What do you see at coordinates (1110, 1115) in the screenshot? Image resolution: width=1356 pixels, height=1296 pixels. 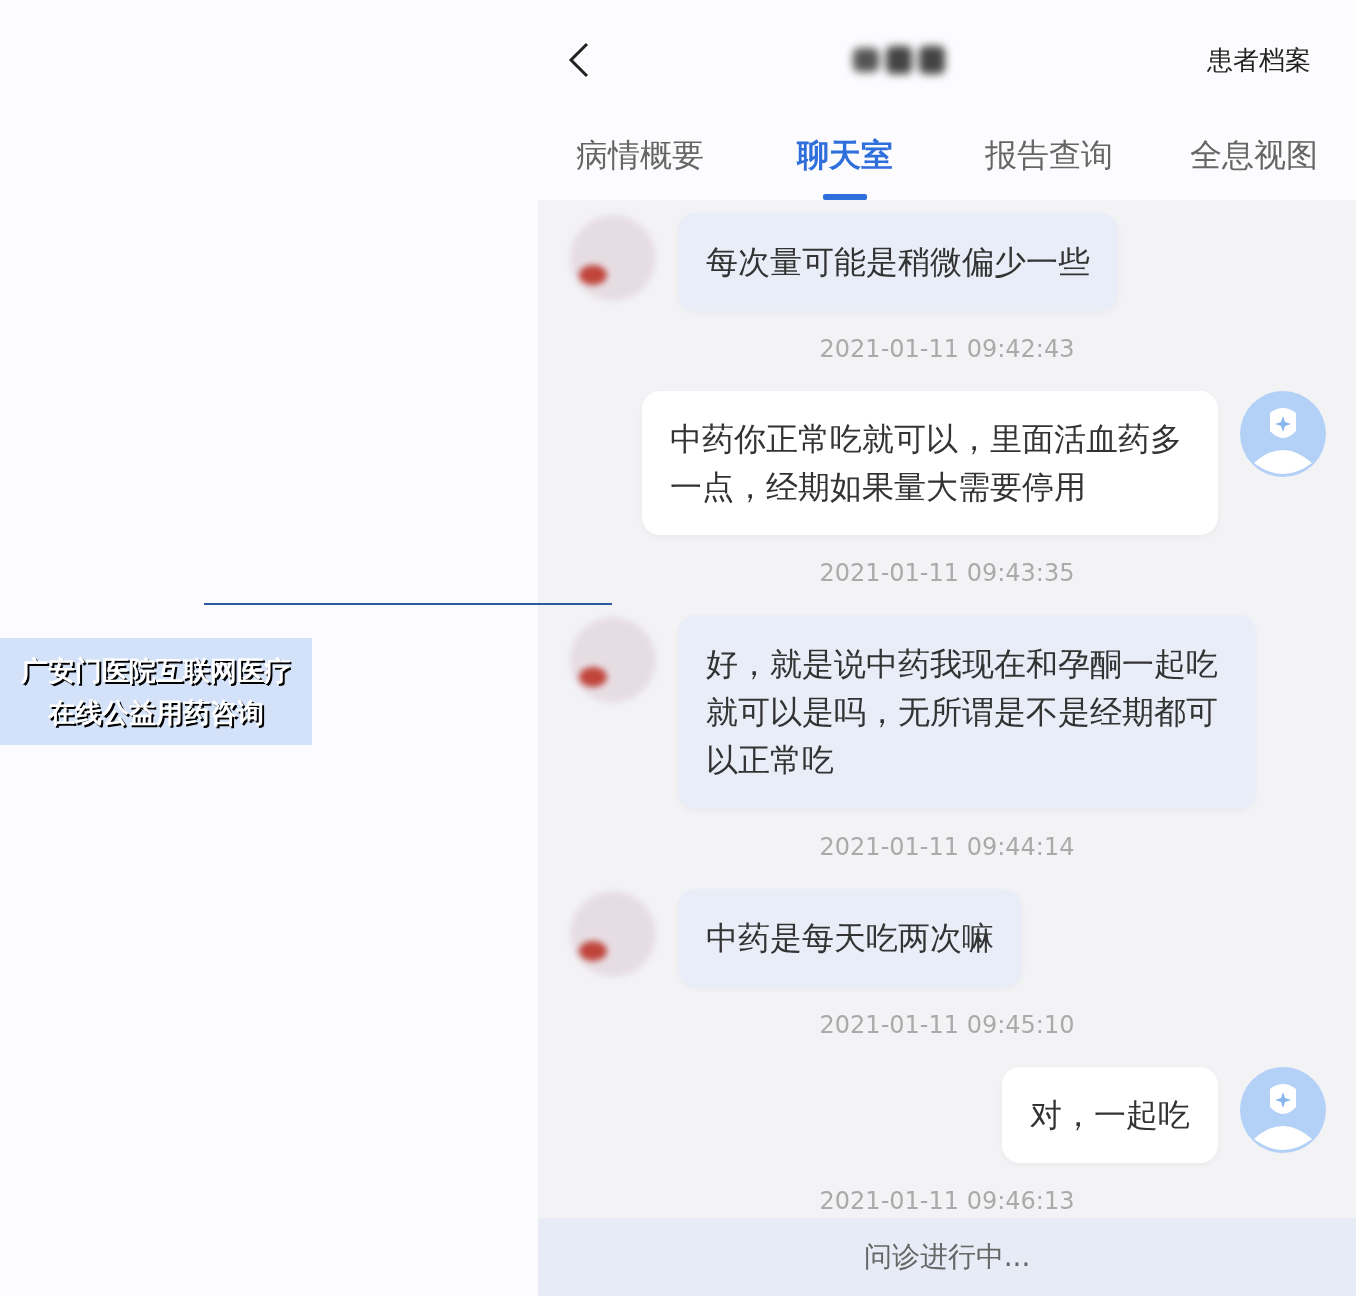 I see `doctor-message-bubble: 对，一起吃` at bounding box center [1110, 1115].